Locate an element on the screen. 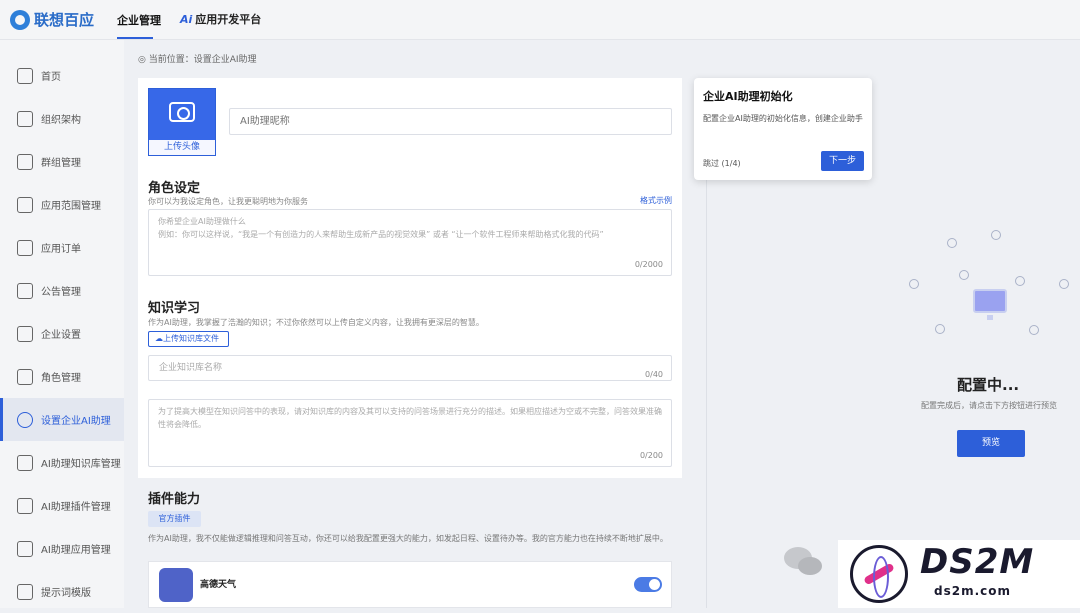  sidebar-item-label: 群组管理 is located at coordinates (61, 163).